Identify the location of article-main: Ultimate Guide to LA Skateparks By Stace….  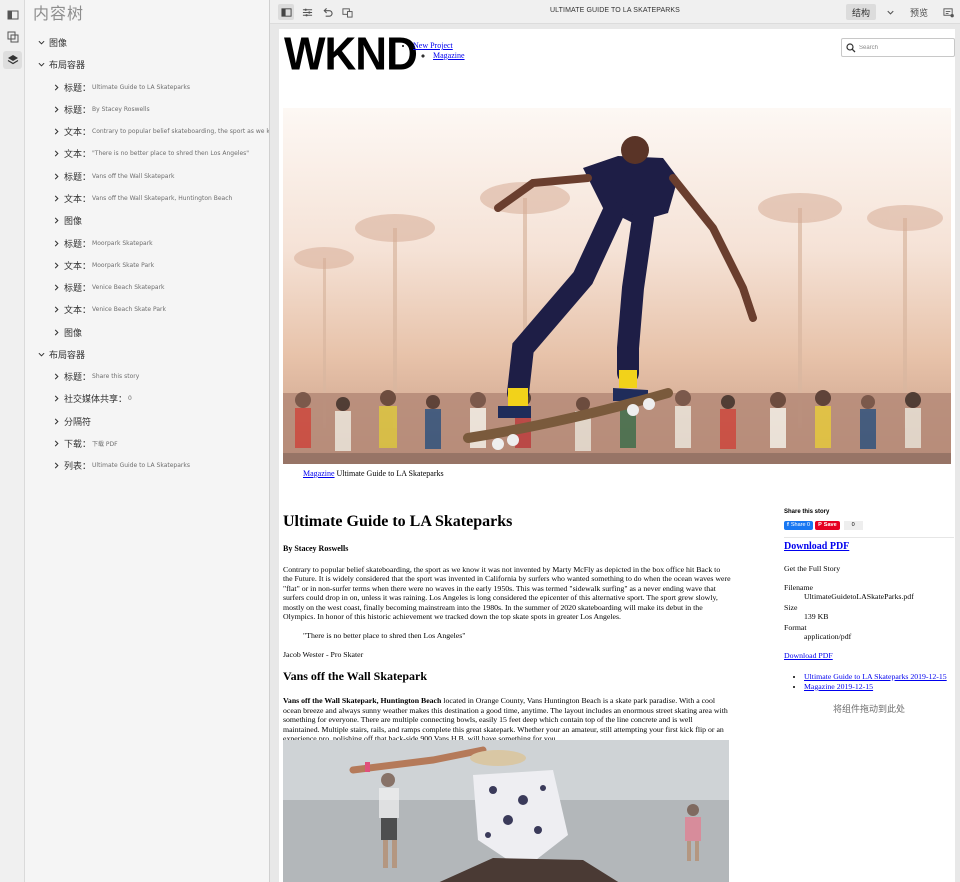
(507, 626).